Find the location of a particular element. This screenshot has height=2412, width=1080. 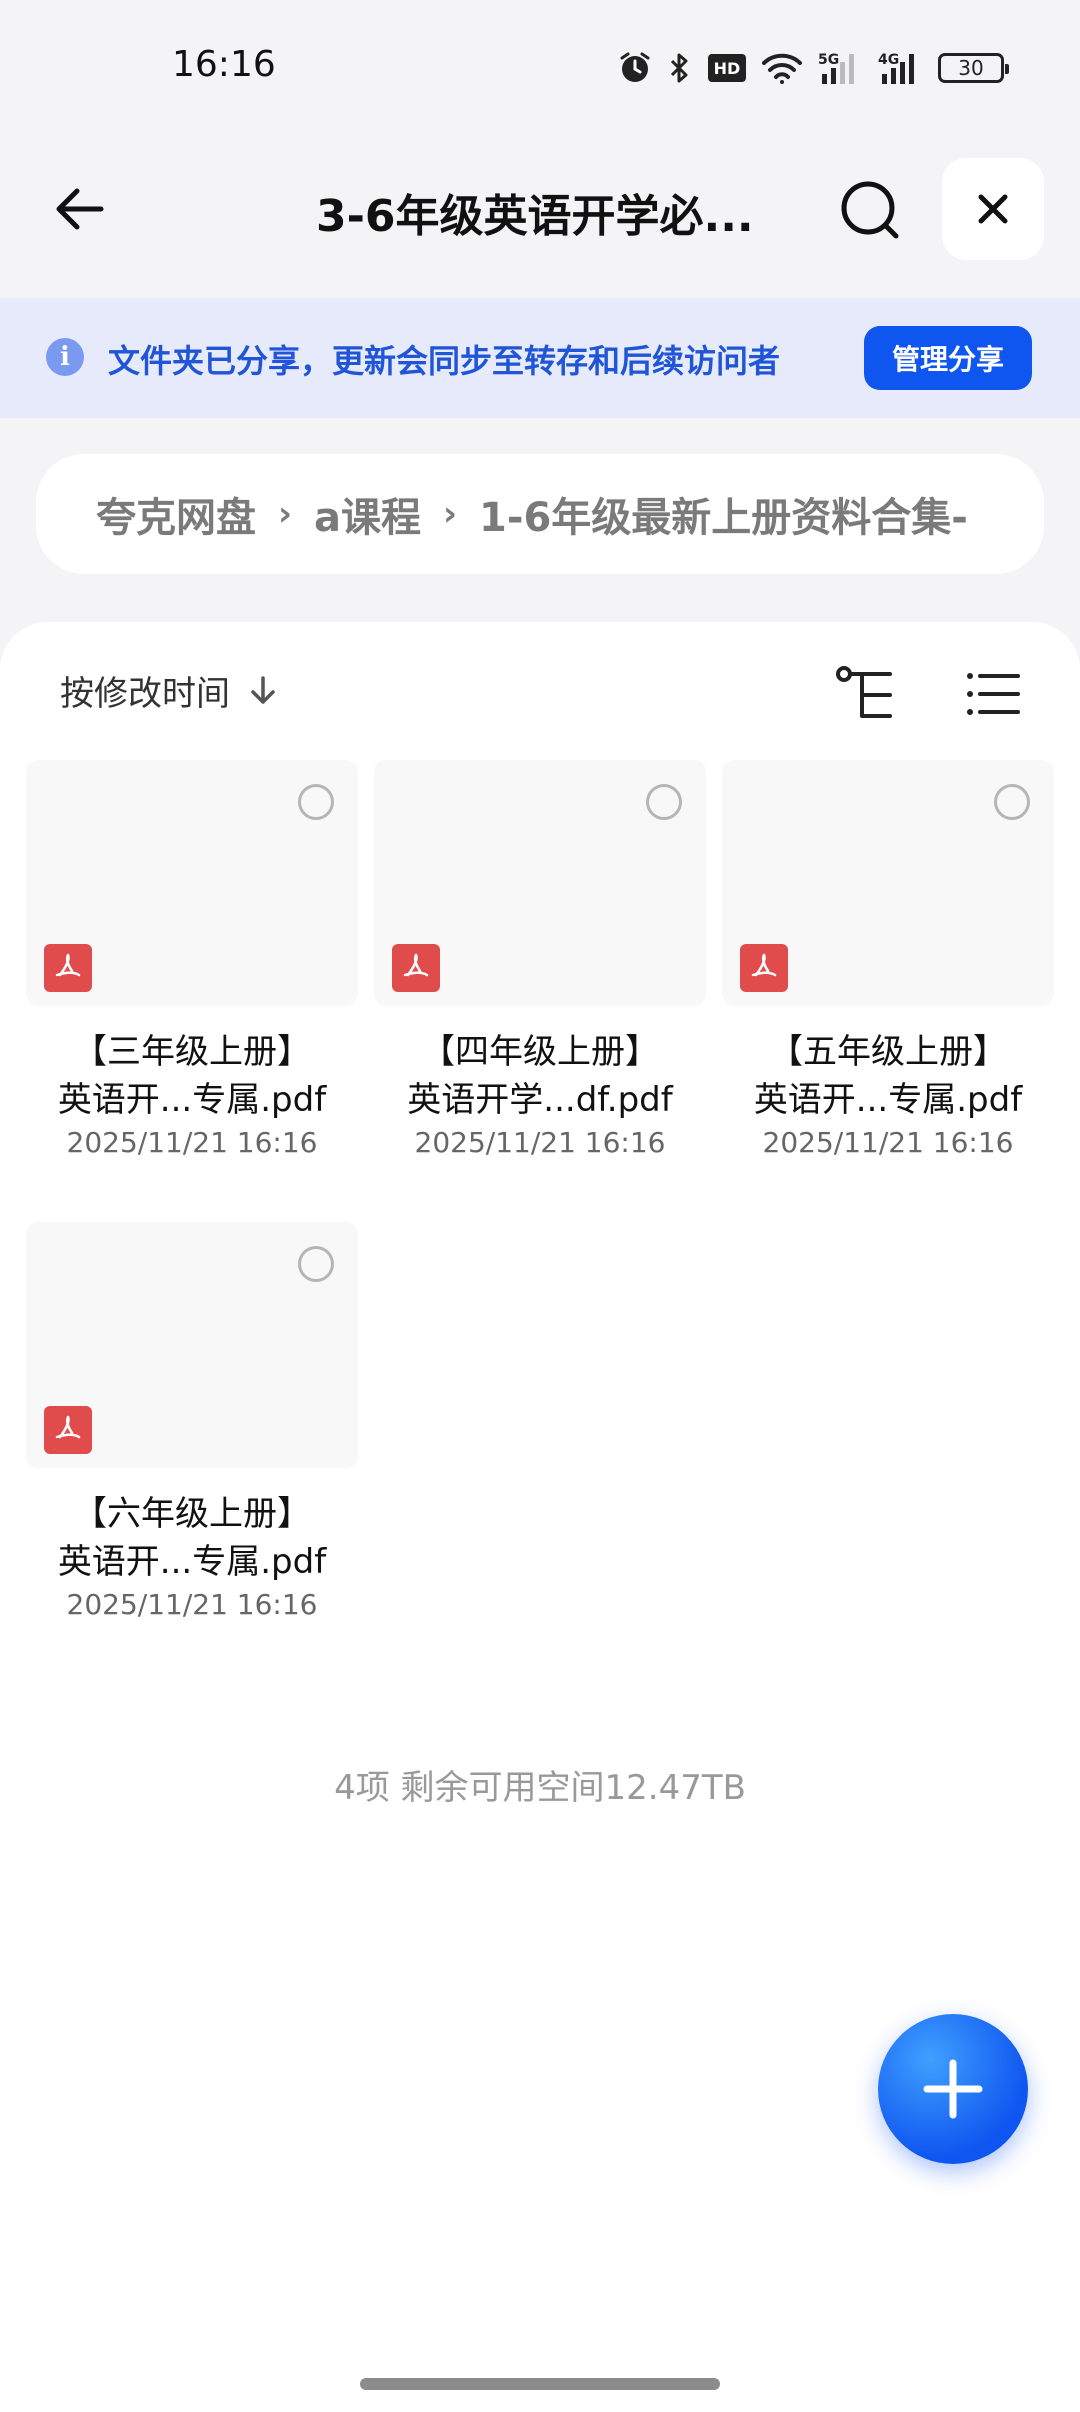

signal-5g-icon: 5G is located at coordinates (840, 68).